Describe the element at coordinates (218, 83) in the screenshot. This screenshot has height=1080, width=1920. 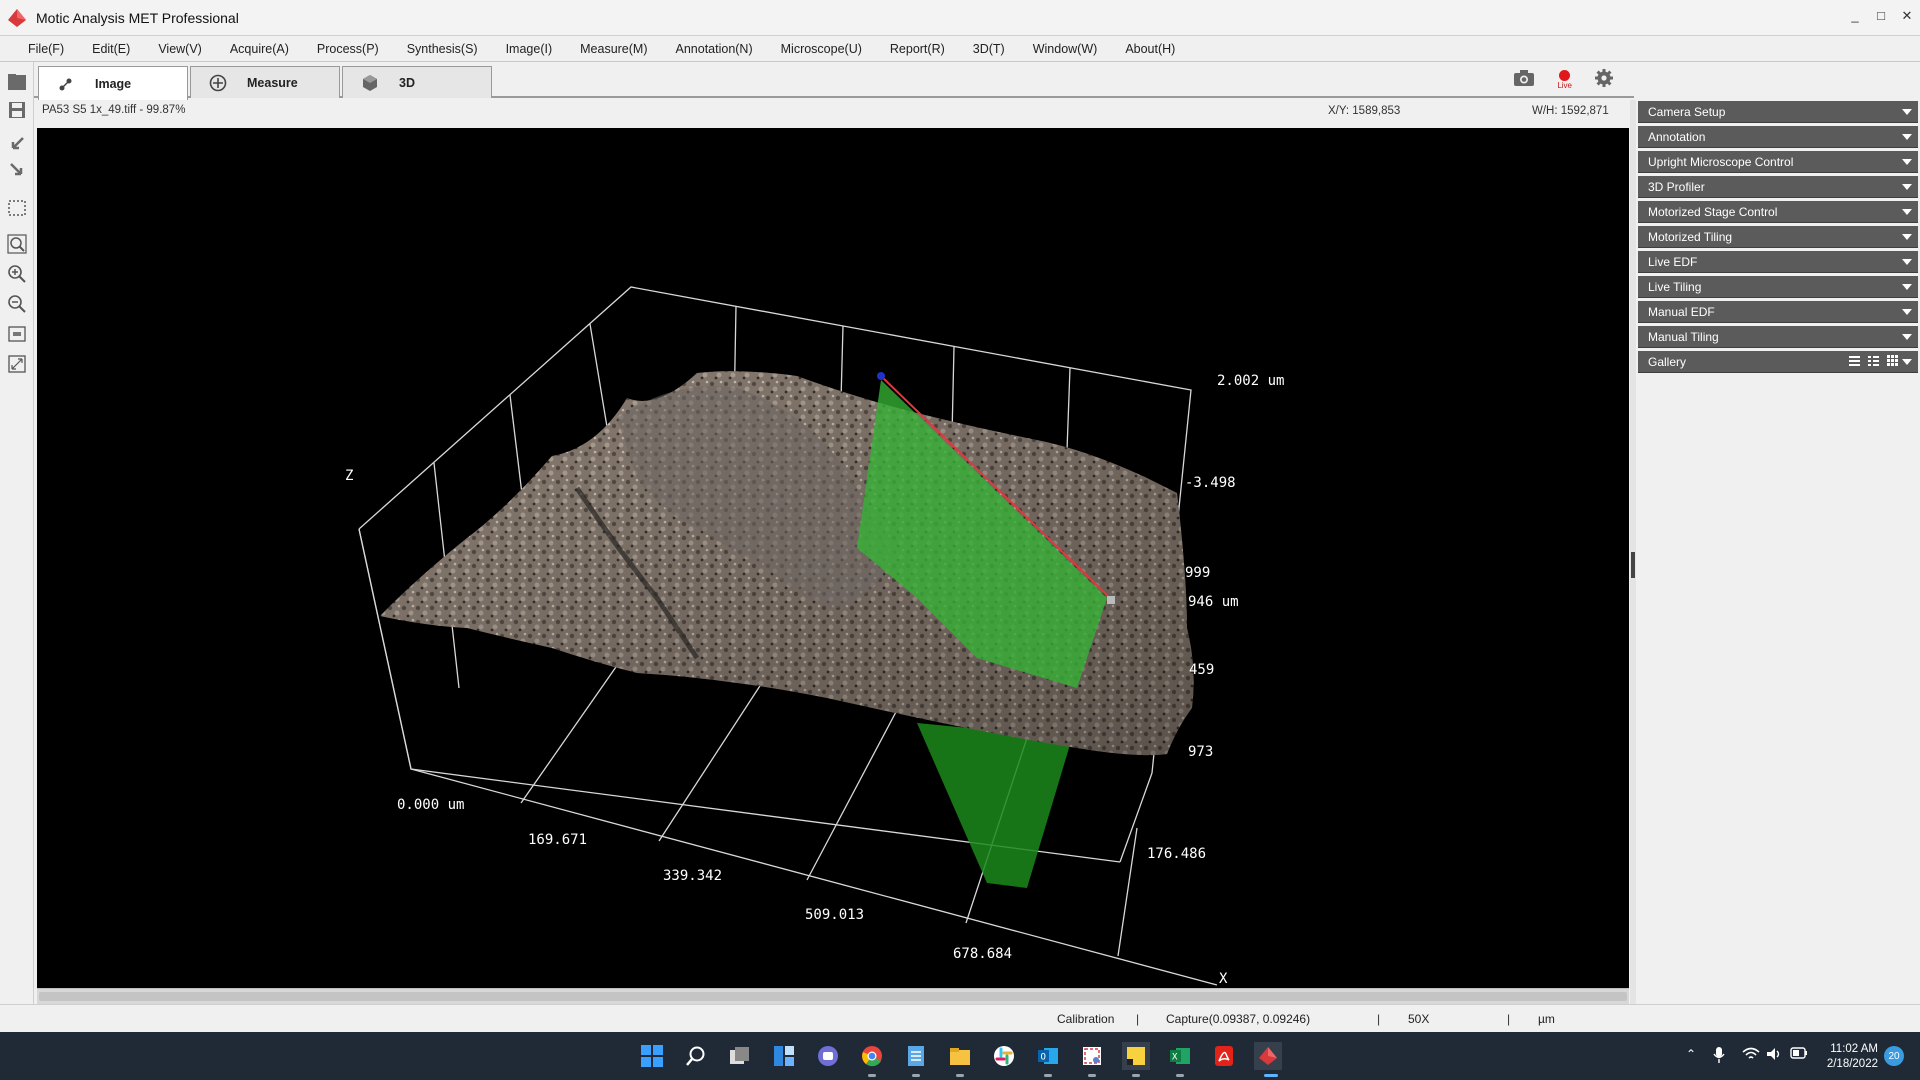
I see `measure-icon` at that location.